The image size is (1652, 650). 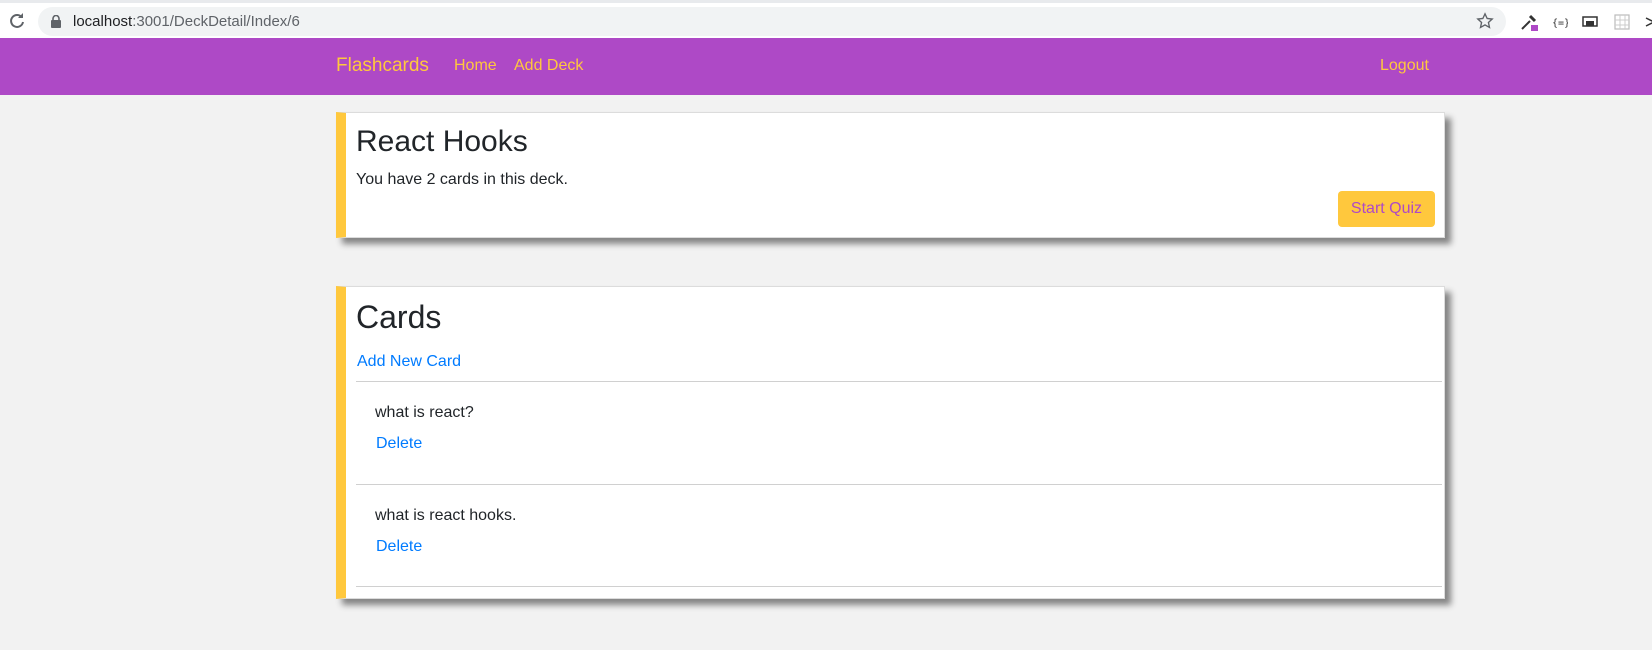 I want to click on grid-extension-icon, so click(x=1622, y=22).